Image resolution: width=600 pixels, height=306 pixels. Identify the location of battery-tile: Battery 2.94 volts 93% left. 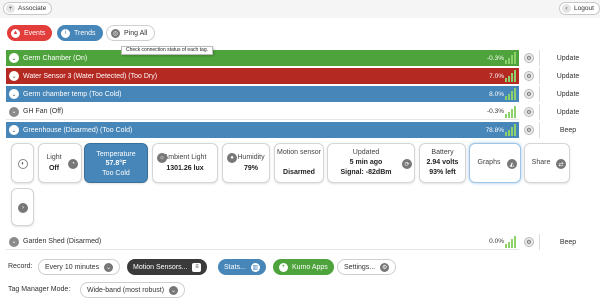
(442, 163).